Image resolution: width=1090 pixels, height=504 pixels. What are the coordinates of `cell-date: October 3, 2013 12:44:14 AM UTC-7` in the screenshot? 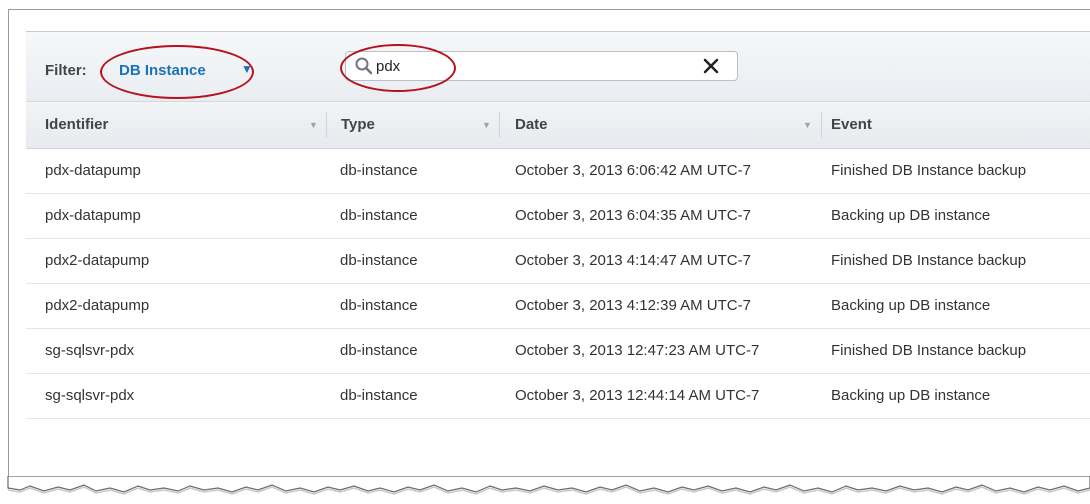 It's located at (637, 395).